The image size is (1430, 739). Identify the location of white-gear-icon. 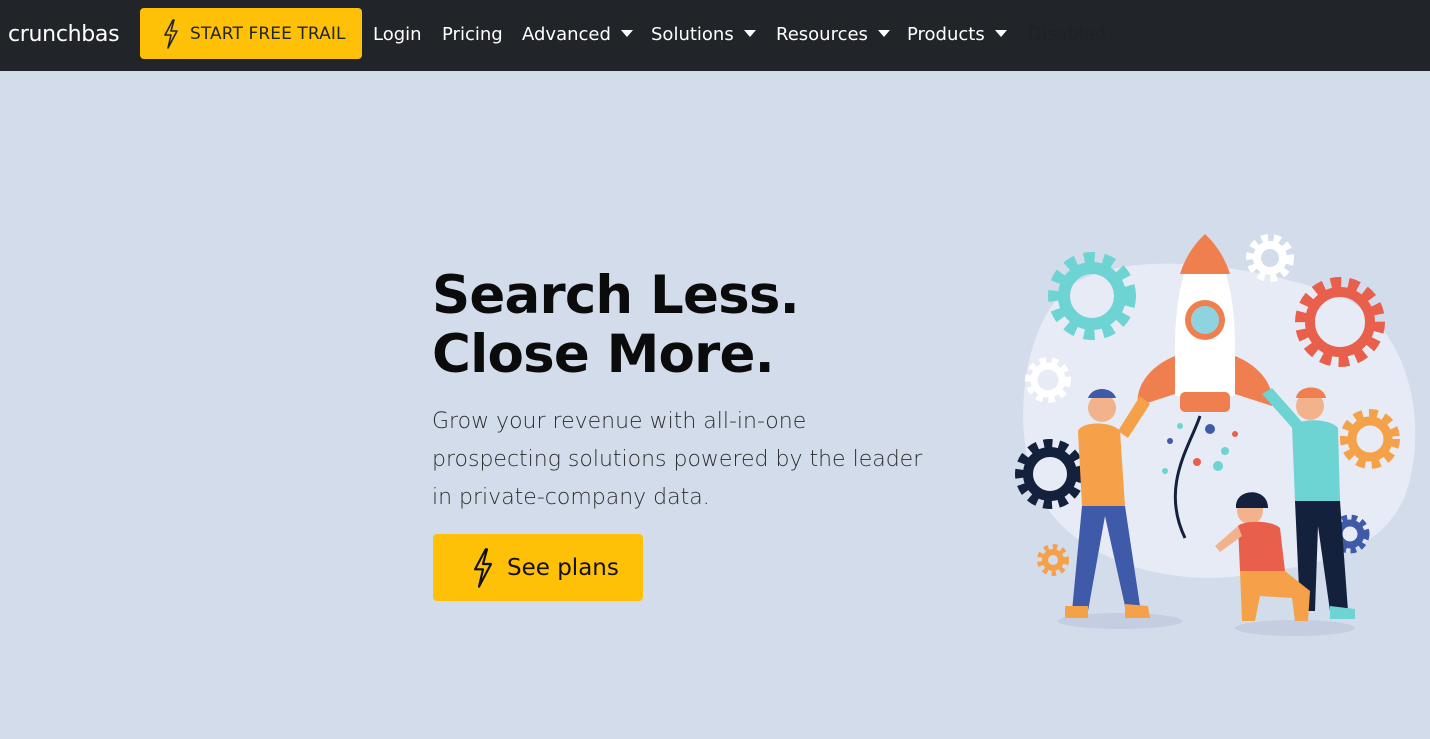
(1270, 258).